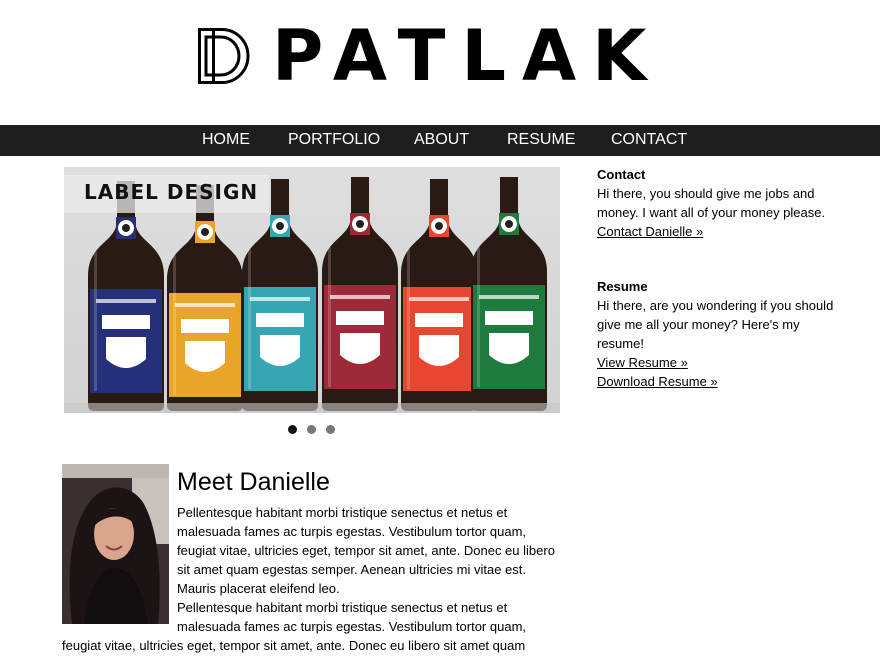 The width and height of the screenshot is (880, 660). What do you see at coordinates (171, 192) in the screenshot?
I see `slide-caption: LABEL DESIGN` at bounding box center [171, 192].